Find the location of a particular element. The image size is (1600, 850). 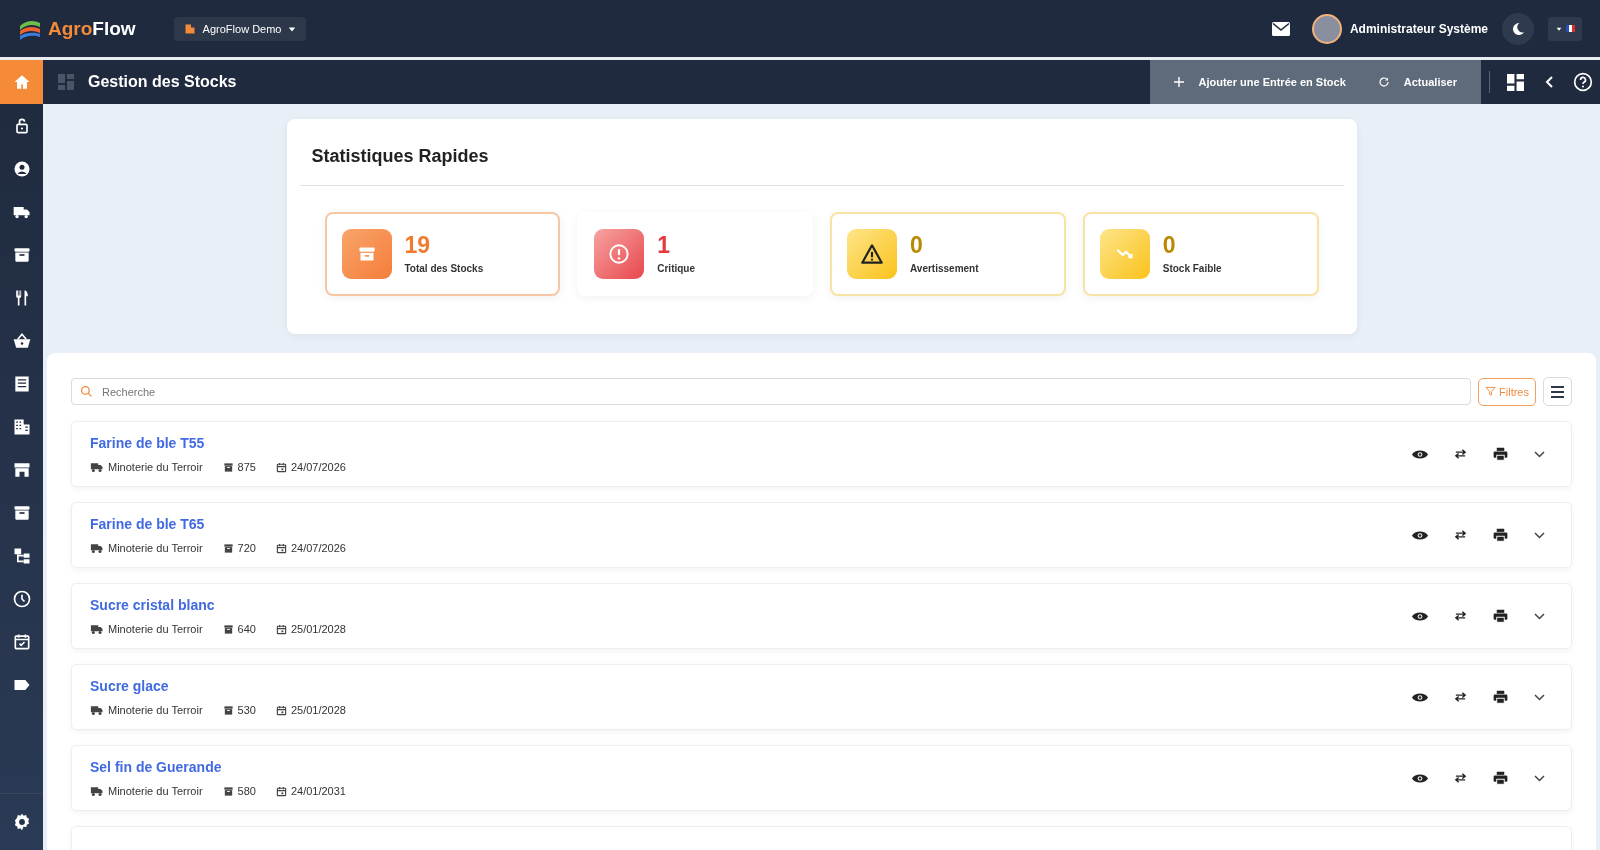

language-selector is located at coordinates (1565, 28).